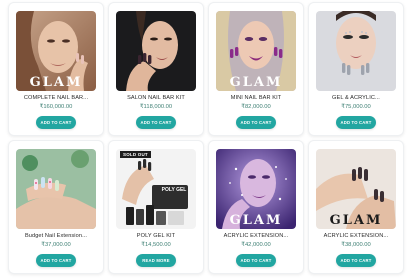 The image size is (420, 280). I want to click on product-name: SALON NAIL BAR KIT, so click(156, 98).